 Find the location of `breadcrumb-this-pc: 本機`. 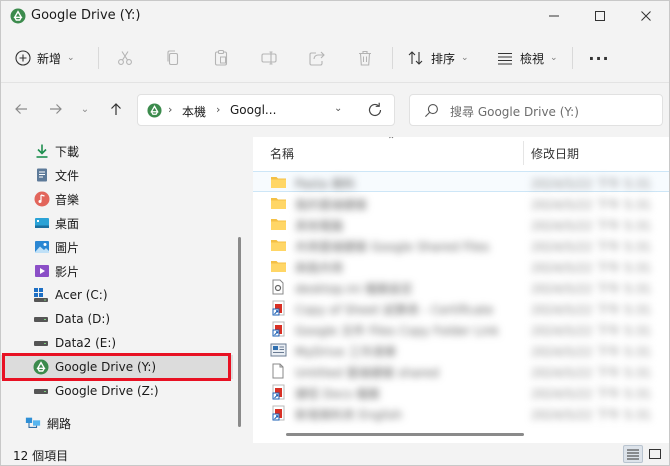

breadcrumb-this-pc: 本機 is located at coordinates (194, 111).